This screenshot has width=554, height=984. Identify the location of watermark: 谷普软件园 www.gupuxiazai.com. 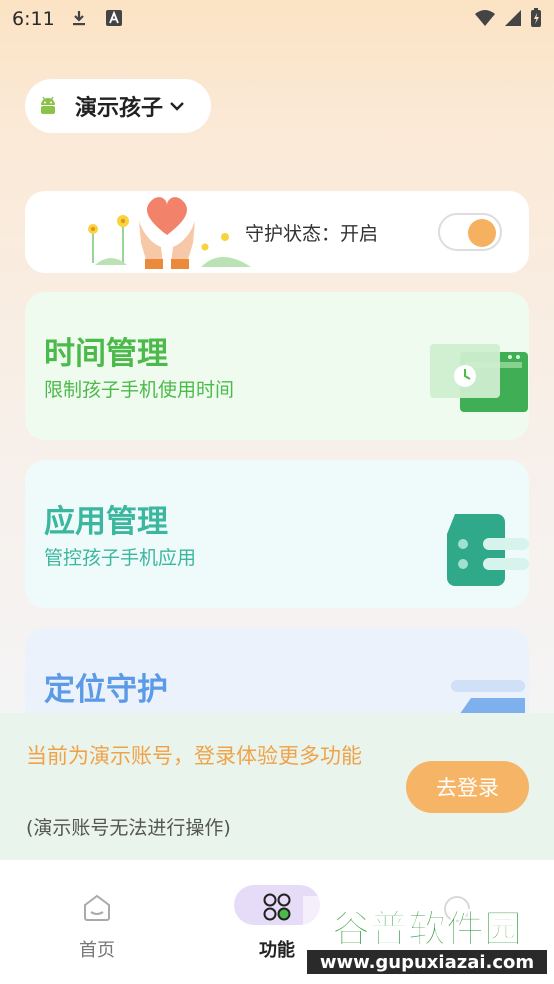
(427, 937).